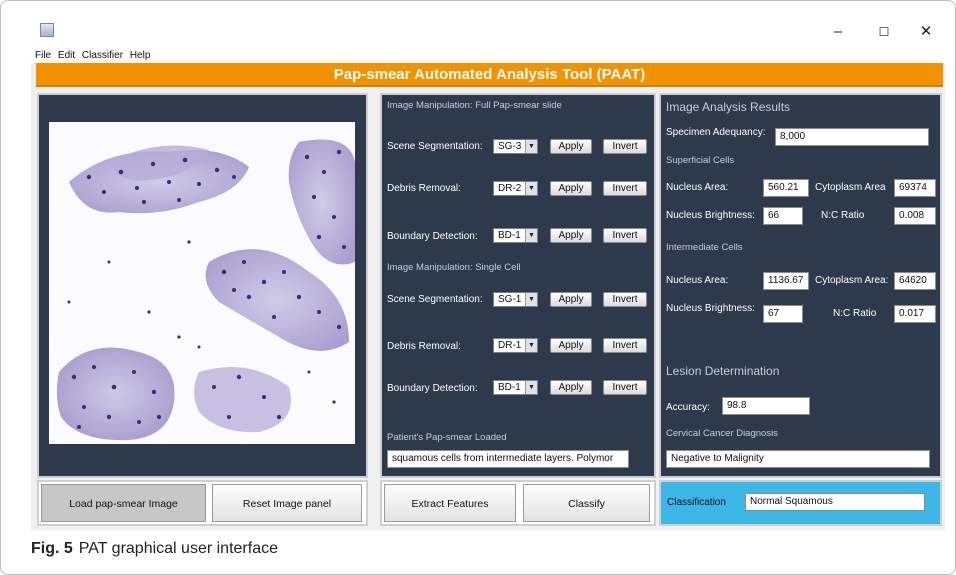 Image resolution: width=956 pixels, height=575 pixels. I want to click on intermediate-nc-ratio-field: 0.017, so click(915, 314).